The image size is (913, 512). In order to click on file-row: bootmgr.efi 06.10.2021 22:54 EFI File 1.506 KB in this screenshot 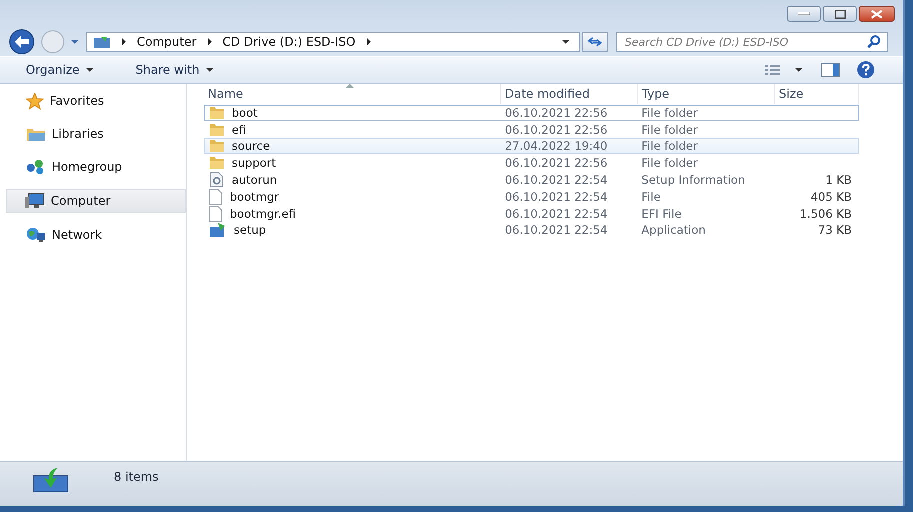, I will do `click(531, 214)`.